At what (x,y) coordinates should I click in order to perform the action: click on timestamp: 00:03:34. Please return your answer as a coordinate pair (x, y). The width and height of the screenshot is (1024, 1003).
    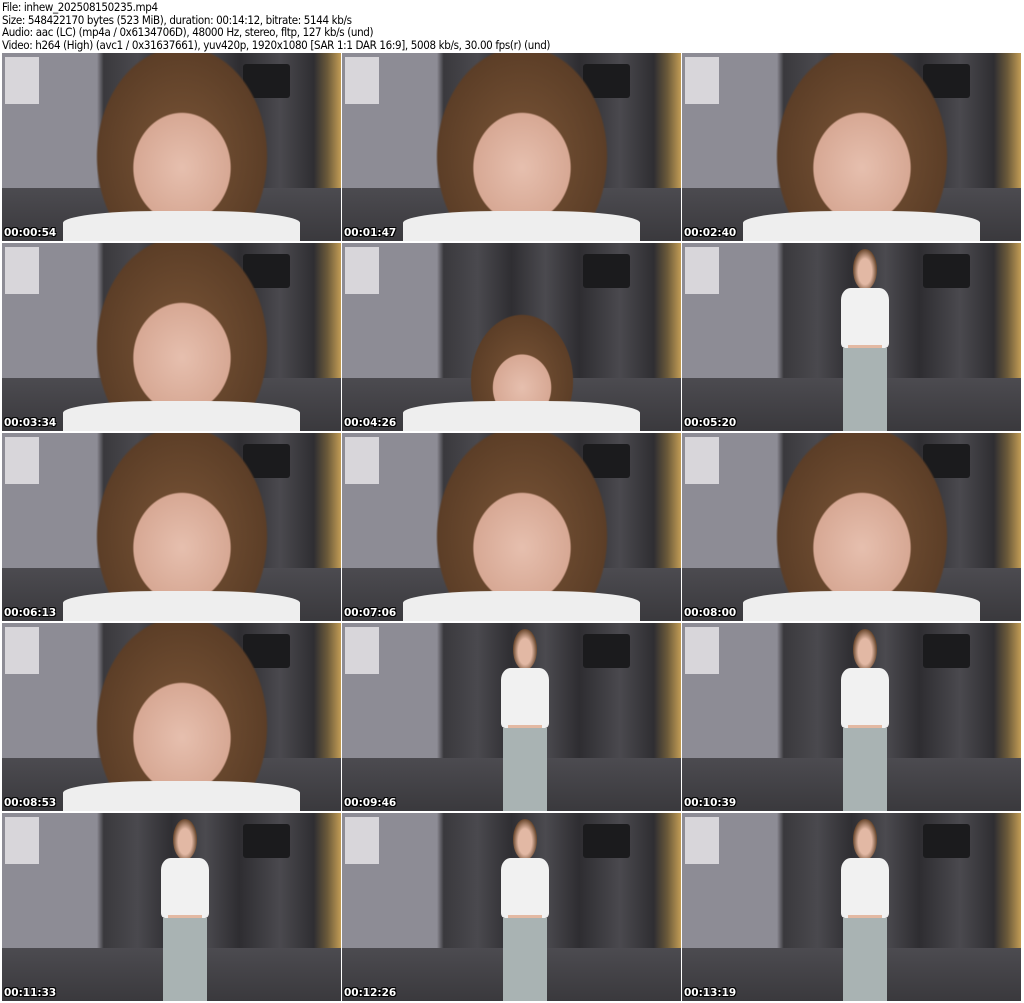
    Looking at the image, I should click on (30, 423).